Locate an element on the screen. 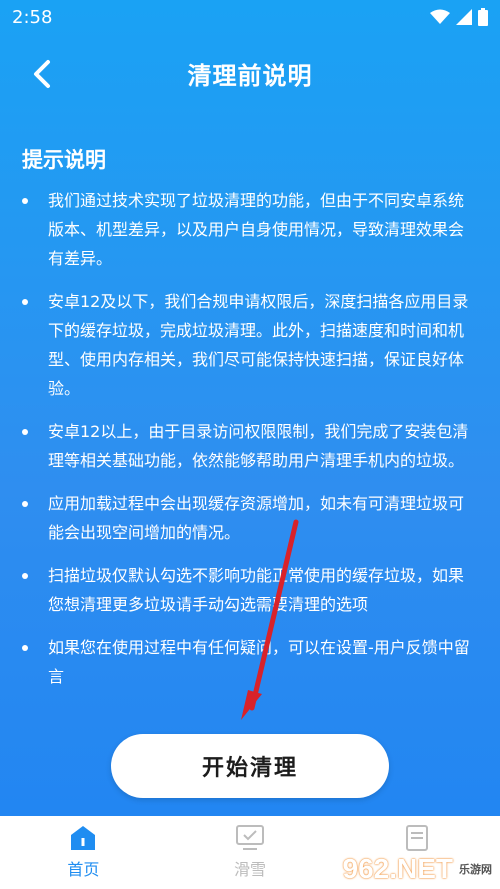  nav-item-document is located at coordinates (417, 836).